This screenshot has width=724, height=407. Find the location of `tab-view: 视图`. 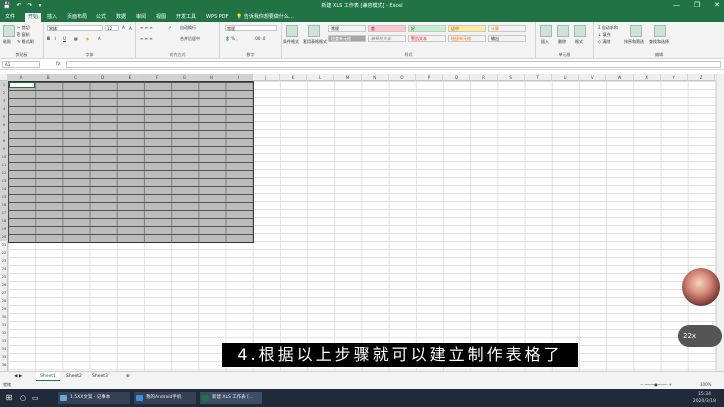

tab-view: 视图 is located at coordinates (161, 17).